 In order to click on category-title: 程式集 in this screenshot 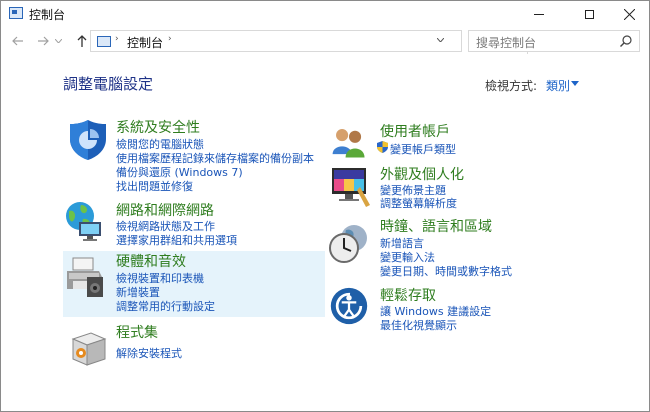, I will do `click(137, 332)`.